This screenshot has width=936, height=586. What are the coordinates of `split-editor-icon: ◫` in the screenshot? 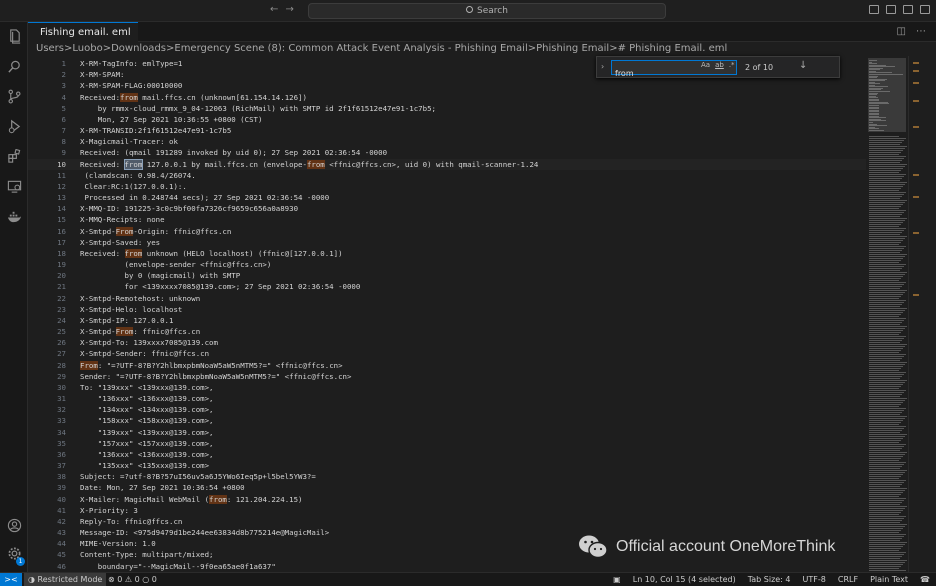 It's located at (901, 31).